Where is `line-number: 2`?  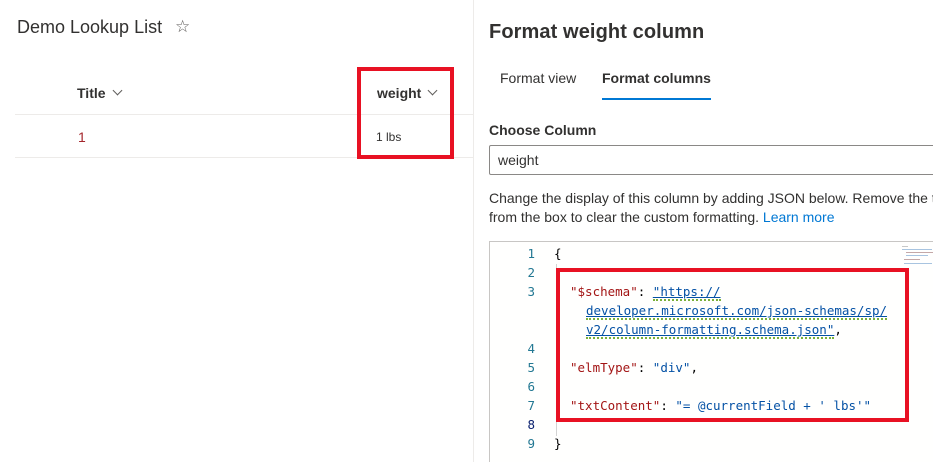 line-number: 2 is located at coordinates (531, 272).